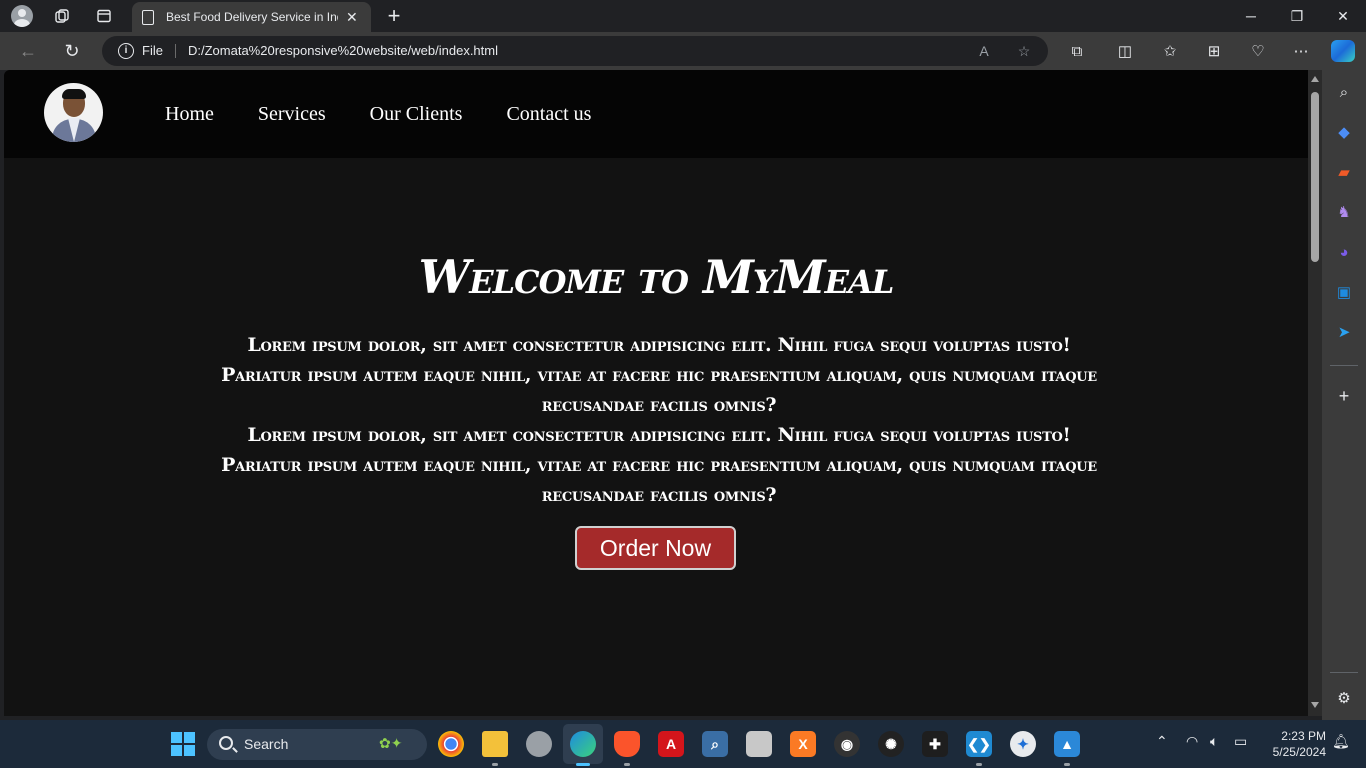  I want to click on nav-contact-us: Contact us, so click(548, 114).